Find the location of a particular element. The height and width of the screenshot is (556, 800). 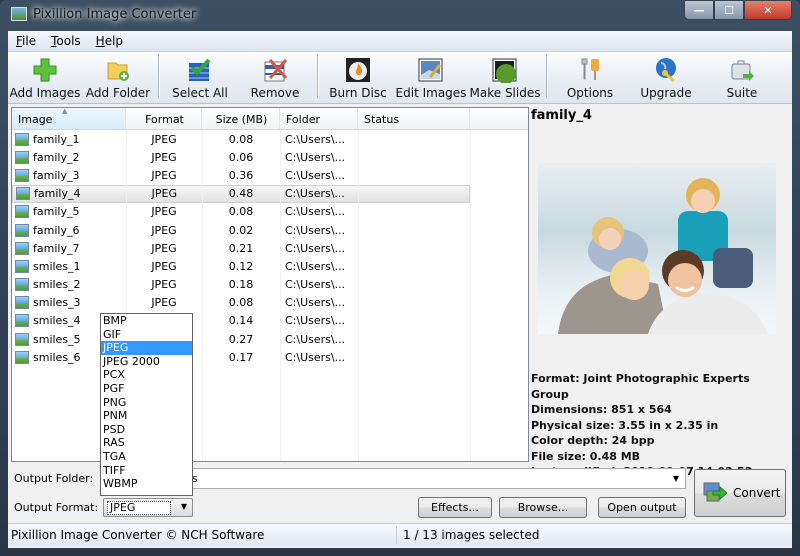

cell-size: 0.36 is located at coordinates (241, 175).